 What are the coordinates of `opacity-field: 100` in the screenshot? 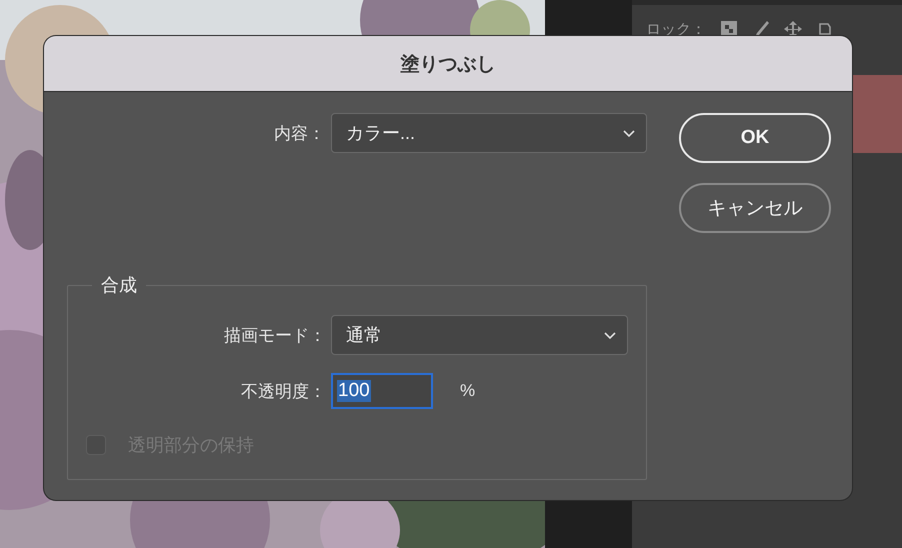 It's located at (382, 391).